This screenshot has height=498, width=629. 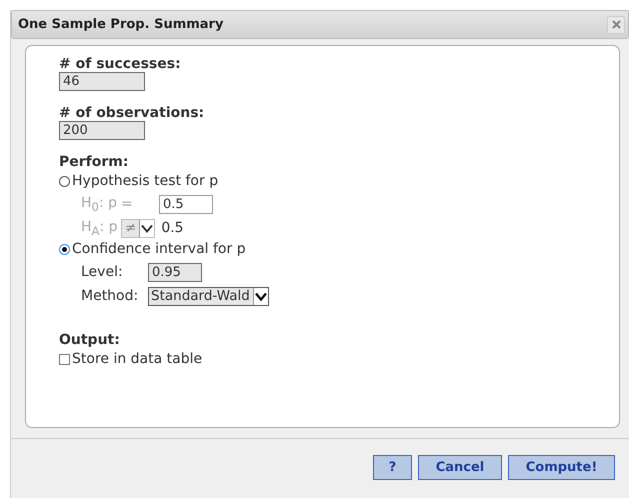 What do you see at coordinates (131, 113) in the screenshot?
I see `field-label: # of observations:` at bounding box center [131, 113].